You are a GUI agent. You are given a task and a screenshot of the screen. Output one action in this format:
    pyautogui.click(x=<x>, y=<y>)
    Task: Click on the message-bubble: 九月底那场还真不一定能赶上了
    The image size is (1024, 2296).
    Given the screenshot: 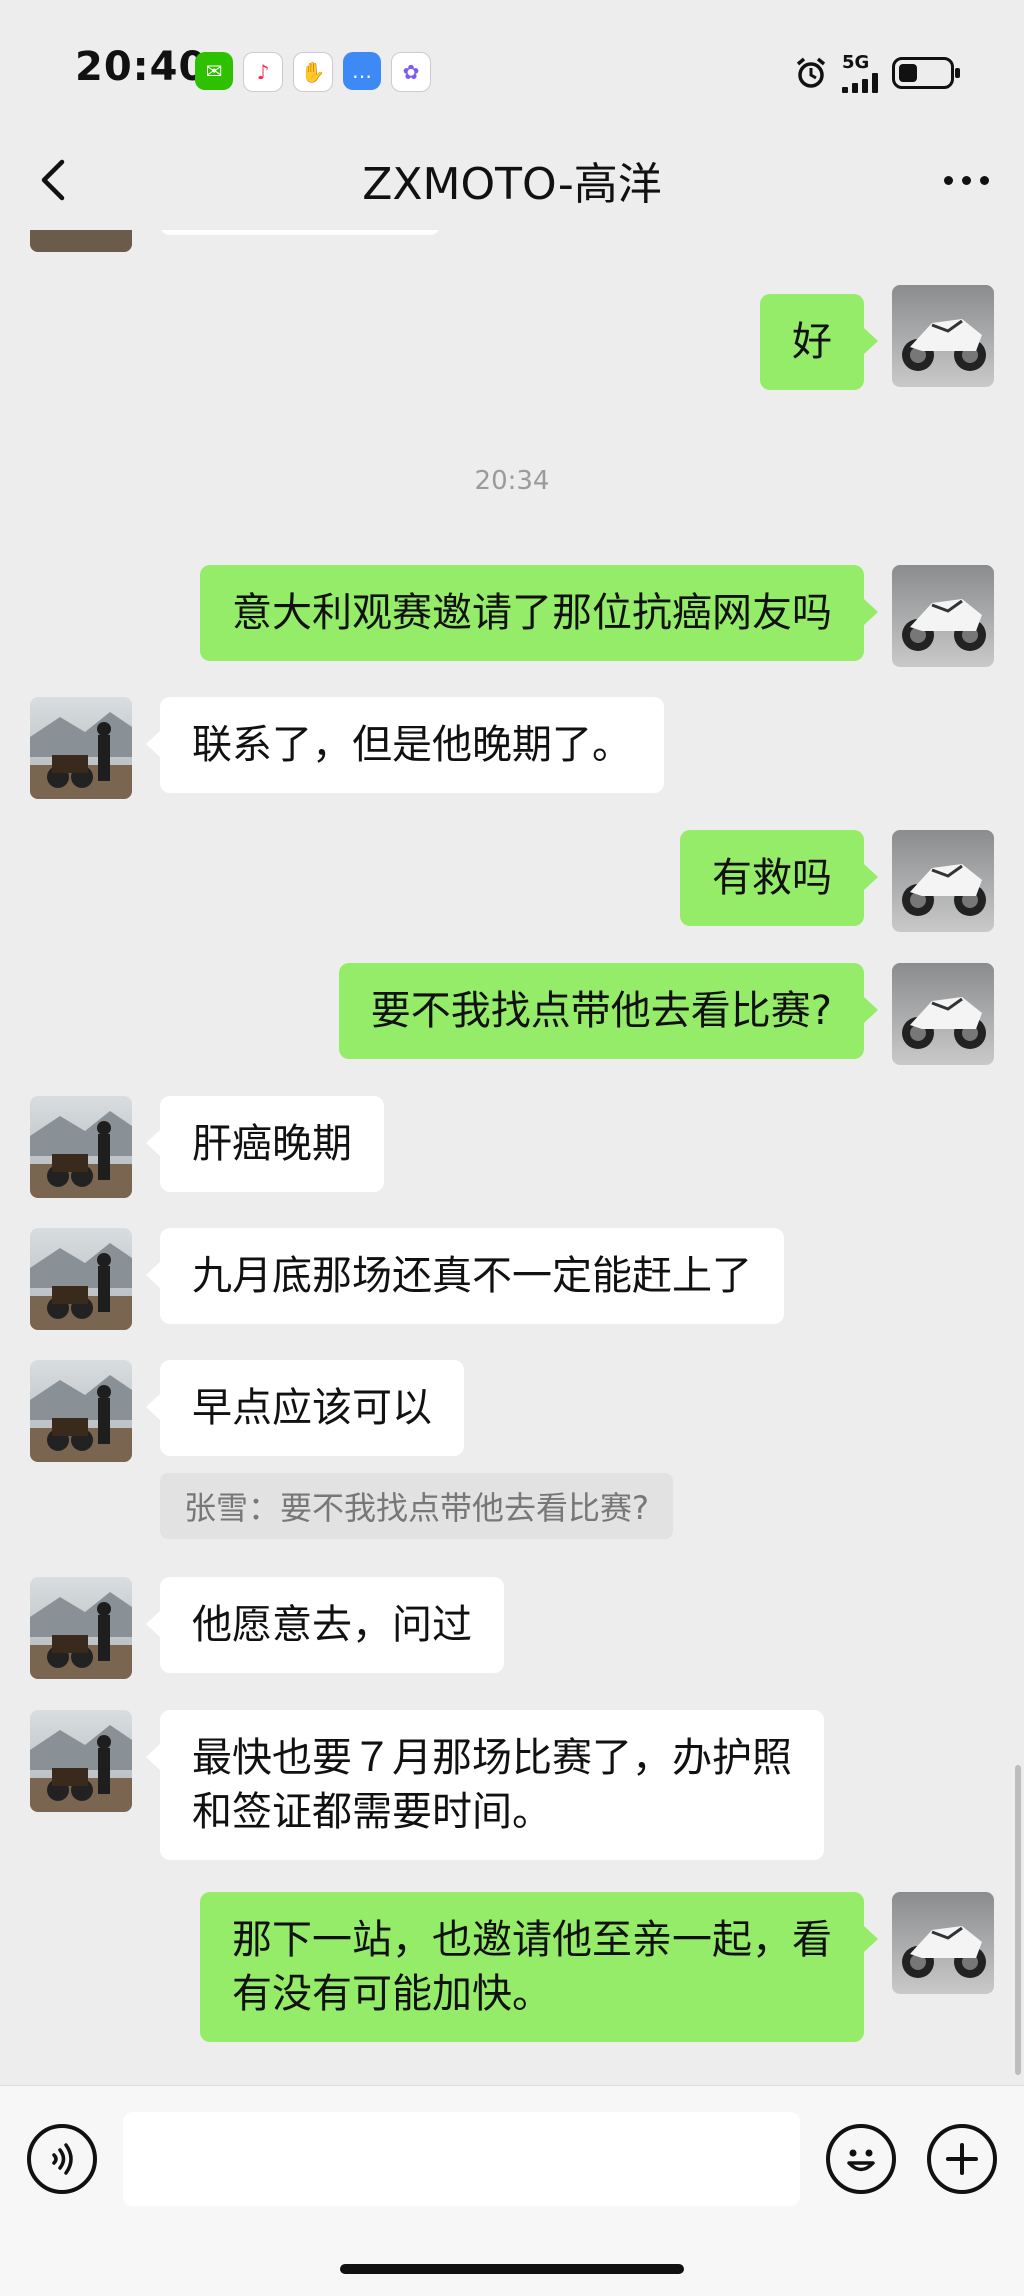 What is the action you would take?
    pyautogui.click(x=465, y=1276)
    